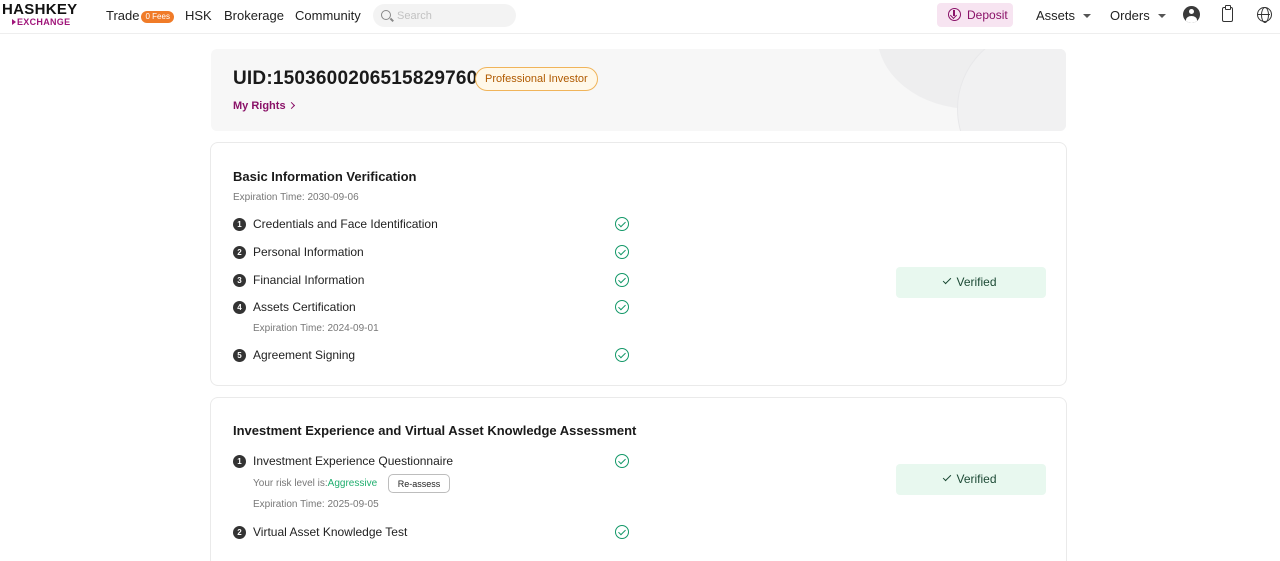 The width and height of the screenshot is (1280, 561). I want to click on risk-level-value: Aggressive, so click(352, 483).